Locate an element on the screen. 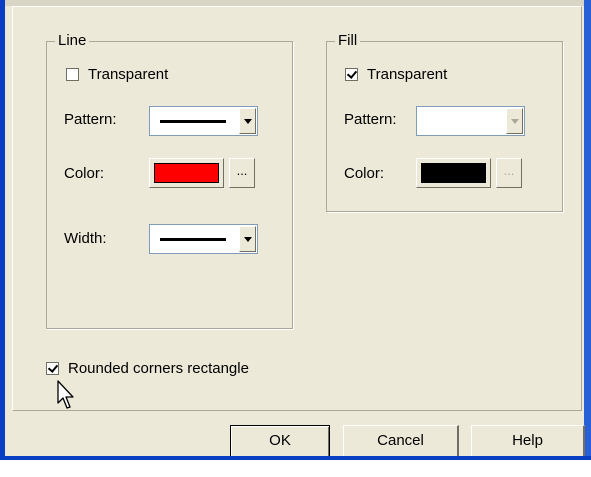 This screenshot has width=591, height=477. fill-pattern-select is located at coordinates (470, 121).